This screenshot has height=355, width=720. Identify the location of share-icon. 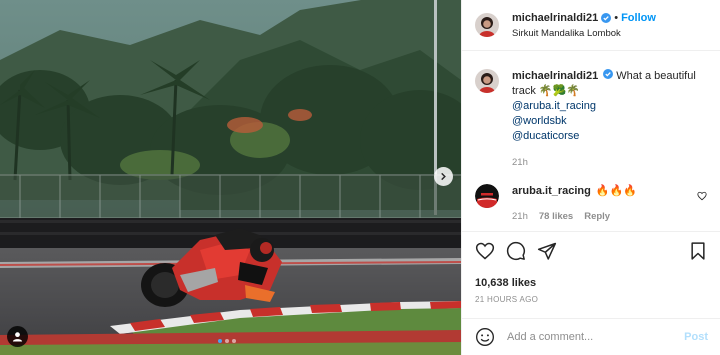
(547, 251).